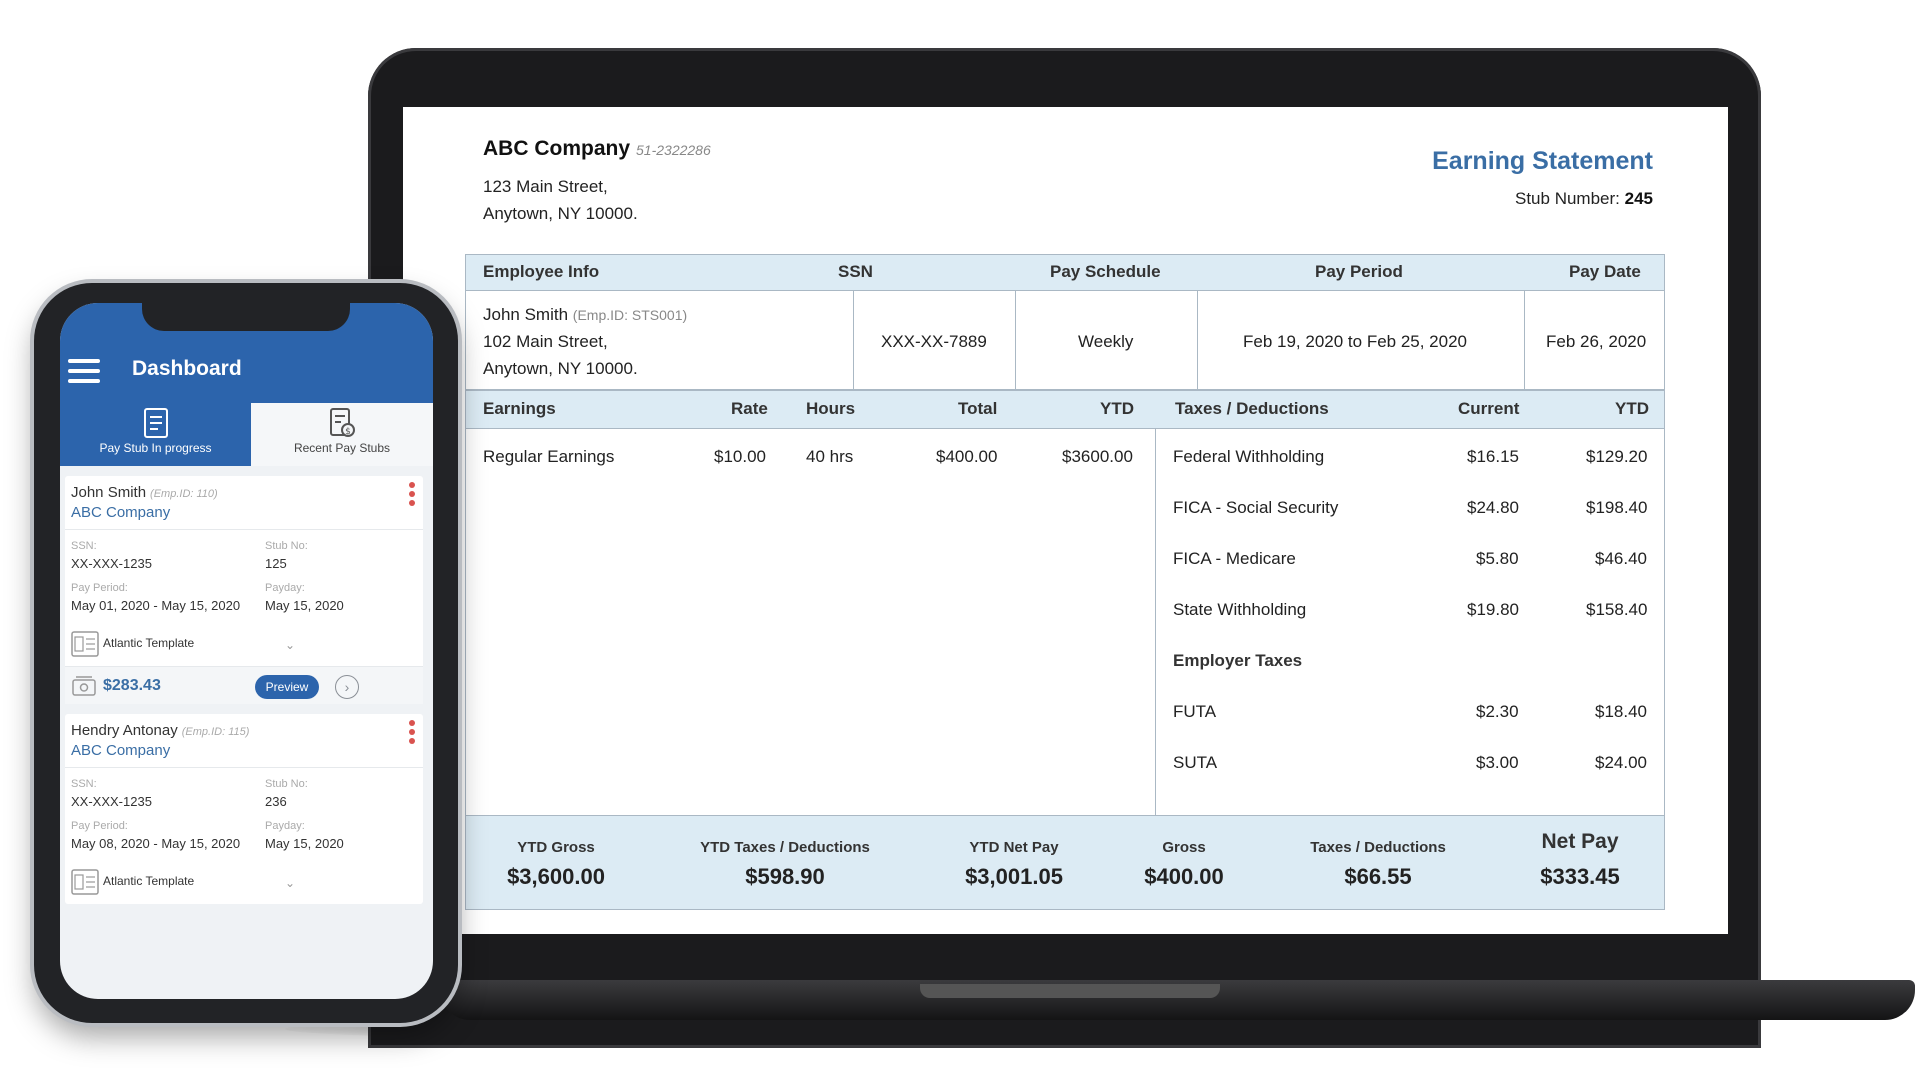 The image size is (1931, 1071). I want to click on card-employee-line: Hendry Antonay (Emp.ID: 115), so click(160, 730).